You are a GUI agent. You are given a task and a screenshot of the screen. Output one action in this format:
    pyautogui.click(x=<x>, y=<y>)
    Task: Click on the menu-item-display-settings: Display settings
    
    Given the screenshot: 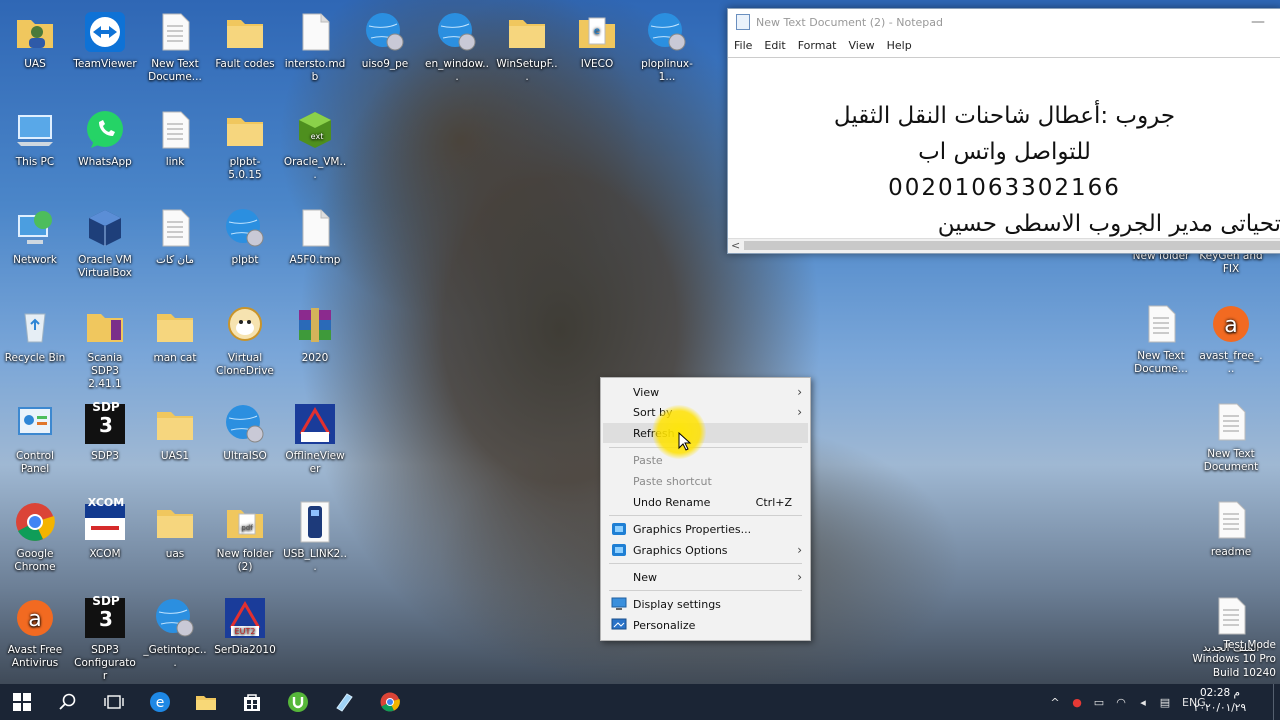 What is the action you would take?
    pyautogui.click(x=705, y=604)
    